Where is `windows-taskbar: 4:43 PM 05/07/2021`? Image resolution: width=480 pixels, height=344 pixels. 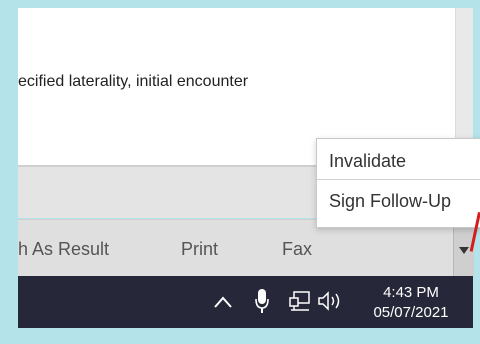
windows-taskbar: 4:43 PM 05/07/2021 is located at coordinates (245, 302).